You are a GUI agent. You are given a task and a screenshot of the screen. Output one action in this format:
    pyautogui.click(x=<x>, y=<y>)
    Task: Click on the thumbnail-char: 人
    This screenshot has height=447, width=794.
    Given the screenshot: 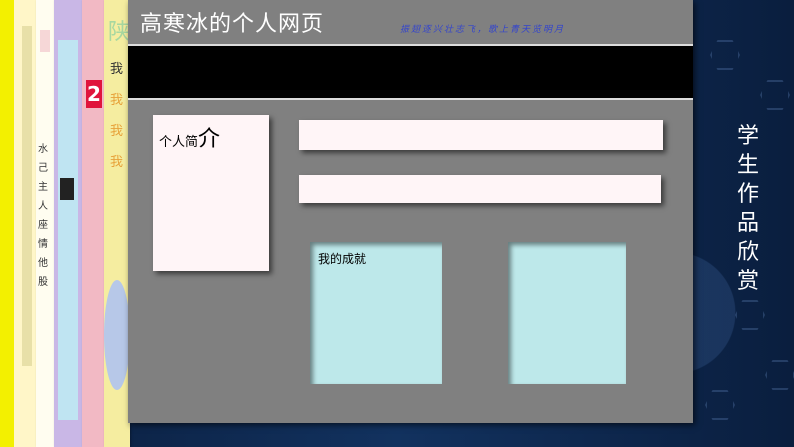 What is the action you would take?
    pyautogui.click(x=43, y=206)
    